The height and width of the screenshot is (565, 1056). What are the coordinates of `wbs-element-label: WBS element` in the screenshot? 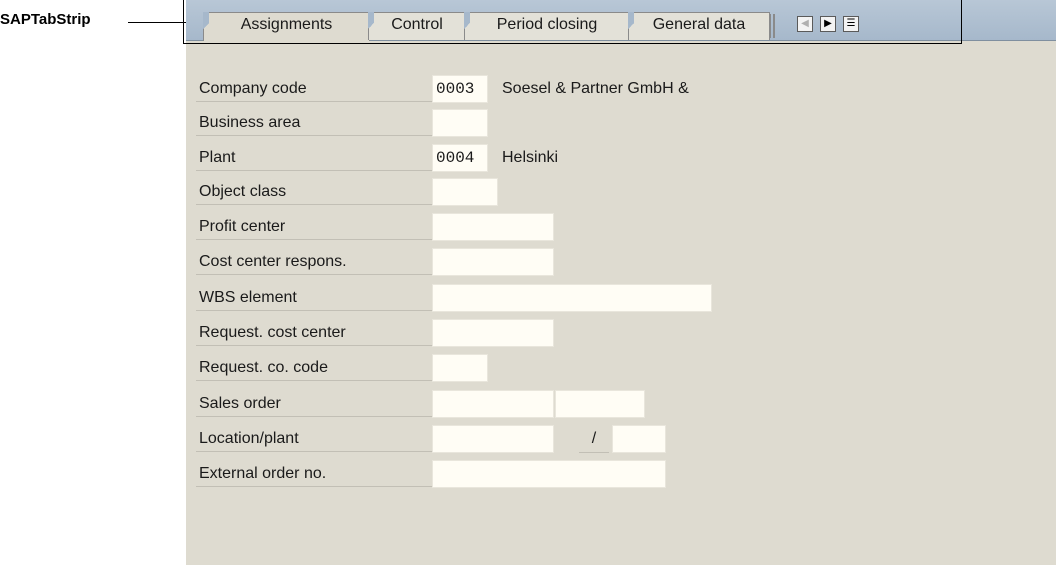 It's located at (314, 297).